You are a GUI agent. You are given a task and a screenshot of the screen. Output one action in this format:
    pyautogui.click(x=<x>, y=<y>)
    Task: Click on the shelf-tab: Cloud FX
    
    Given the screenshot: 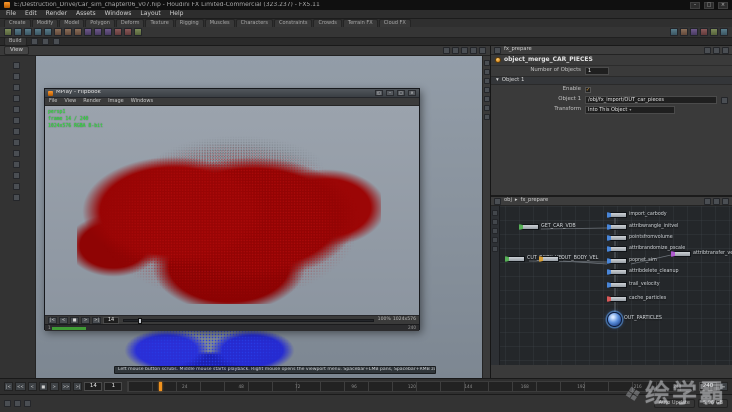 What is the action you would take?
    pyautogui.click(x=394, y=23)
    